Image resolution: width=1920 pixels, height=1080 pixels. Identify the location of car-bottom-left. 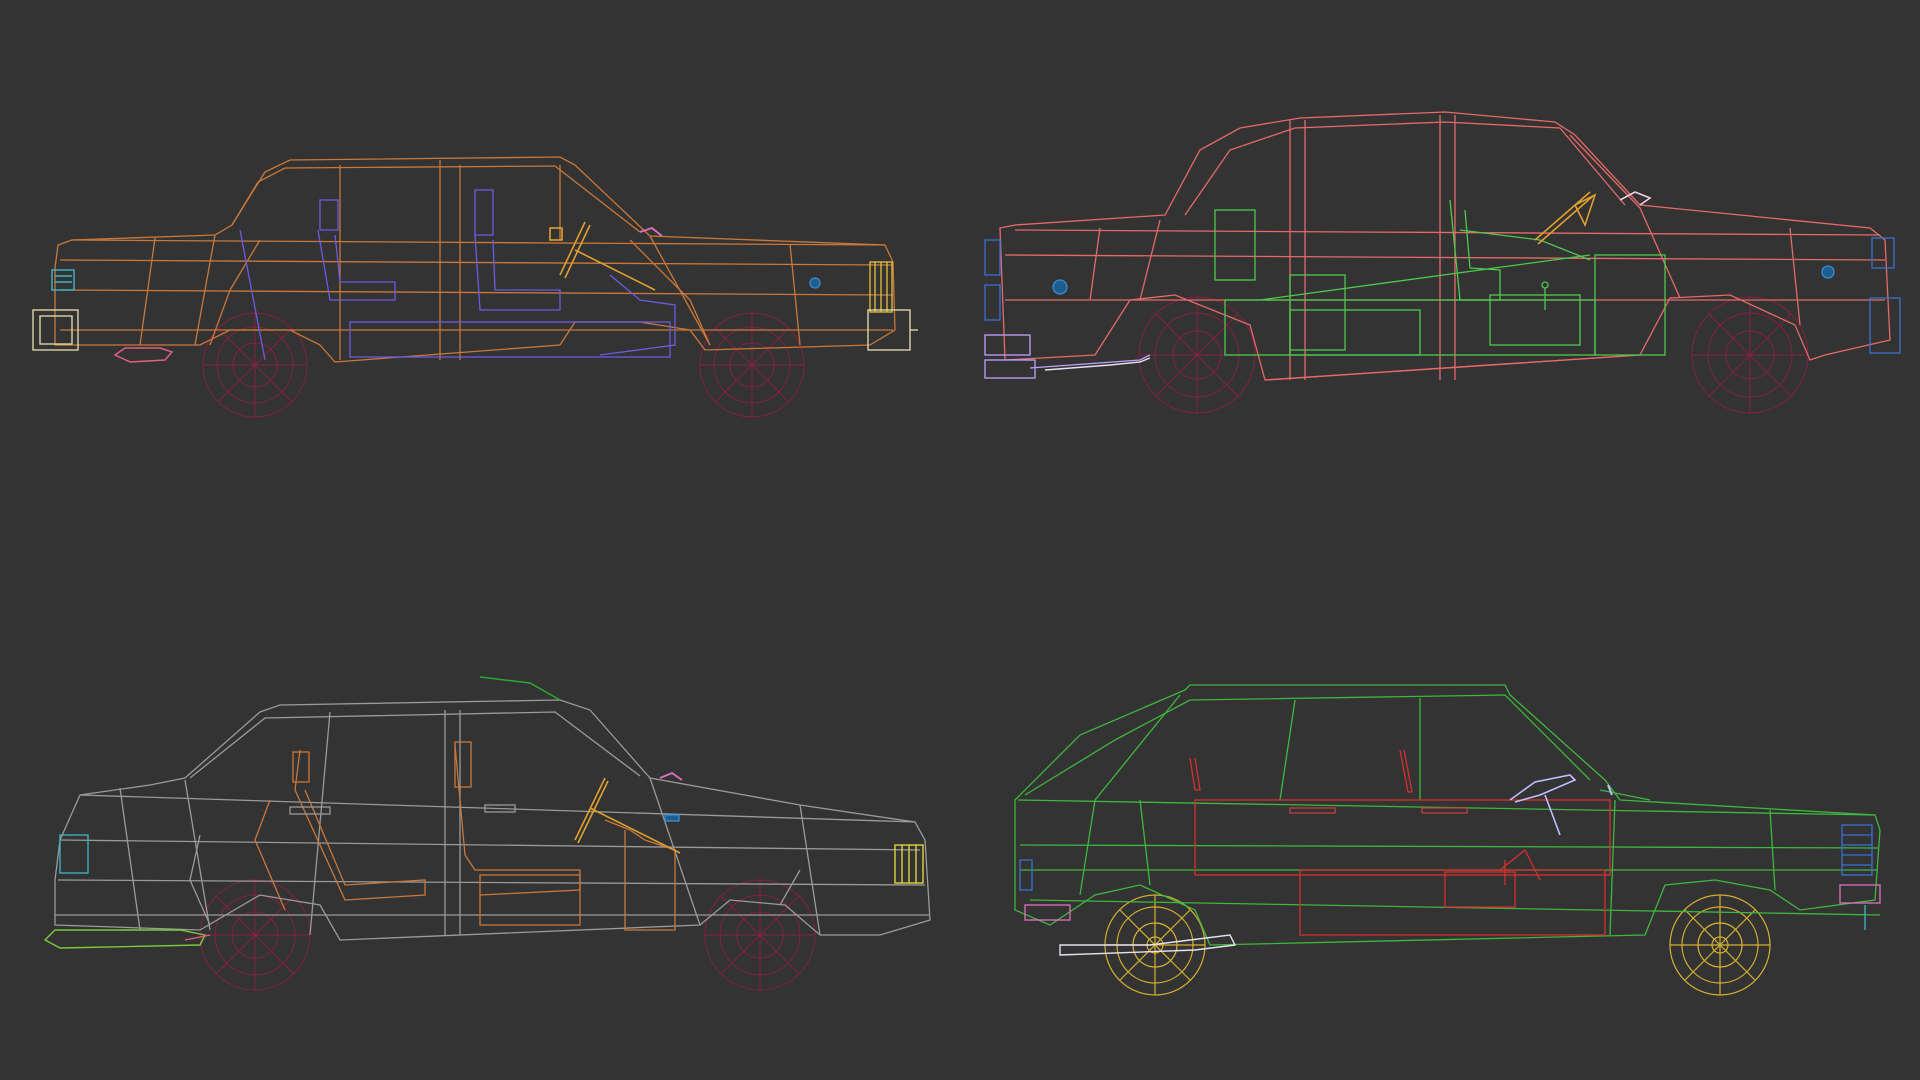
(487, 833).